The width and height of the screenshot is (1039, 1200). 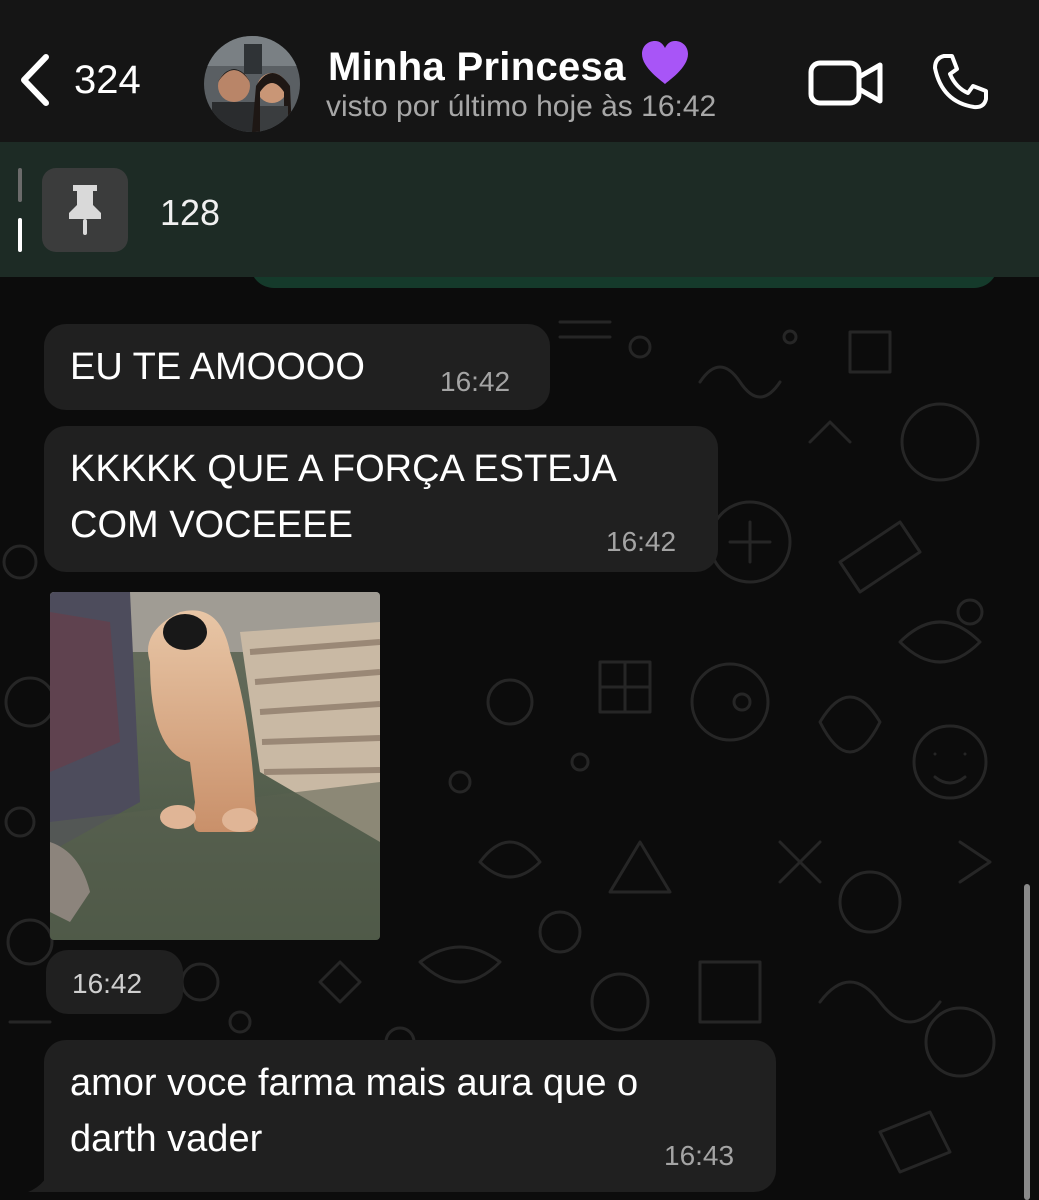 I want to click on message-bubble: EU TE AMOOOO 16:42, so click(x=297, y=367).